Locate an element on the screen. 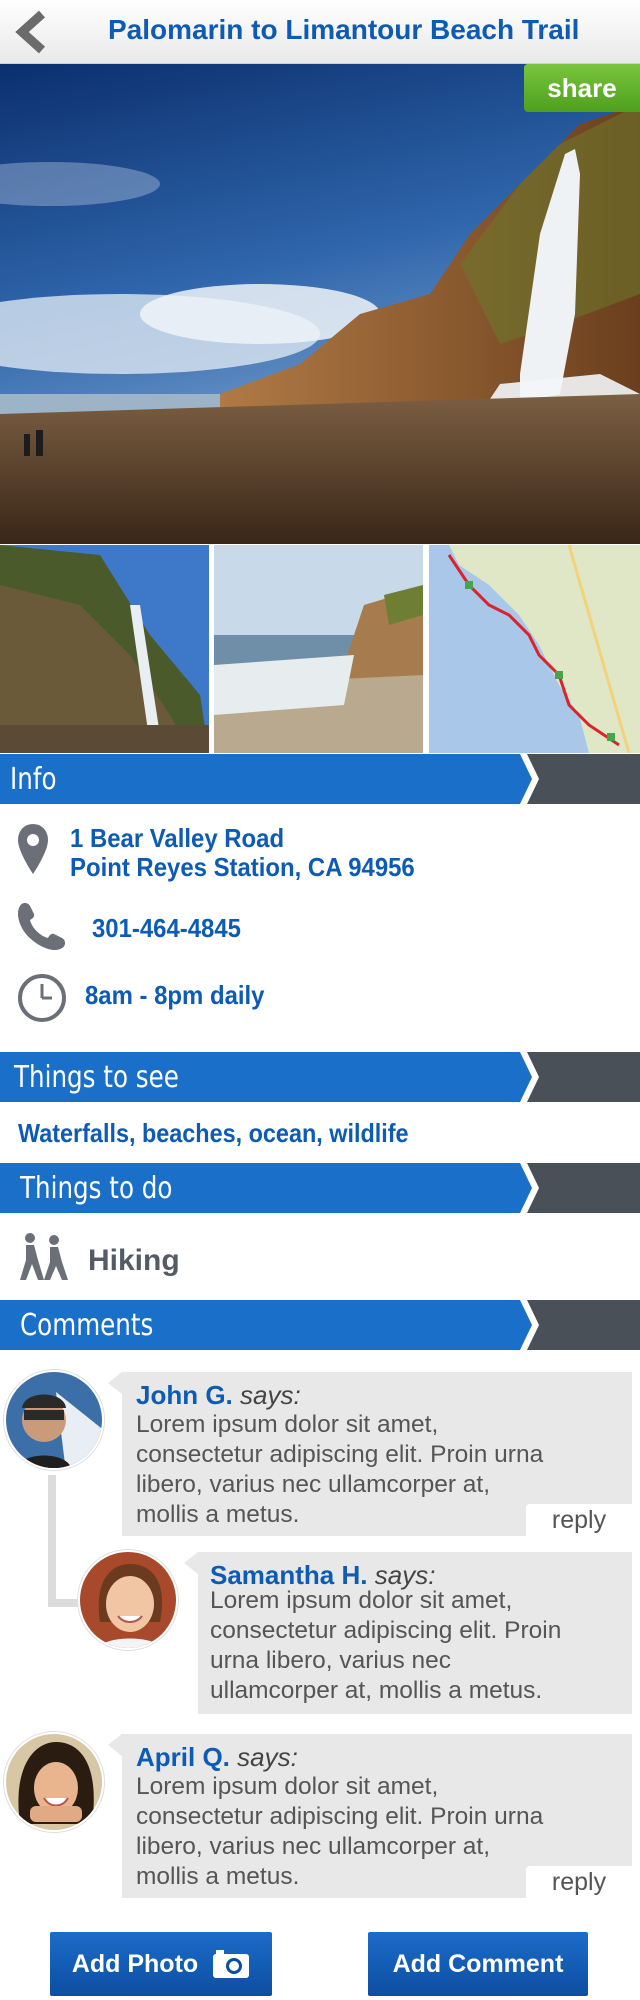 This screenshot has width=640, height=2000. share-button: share is located at coordinates (582, 88).